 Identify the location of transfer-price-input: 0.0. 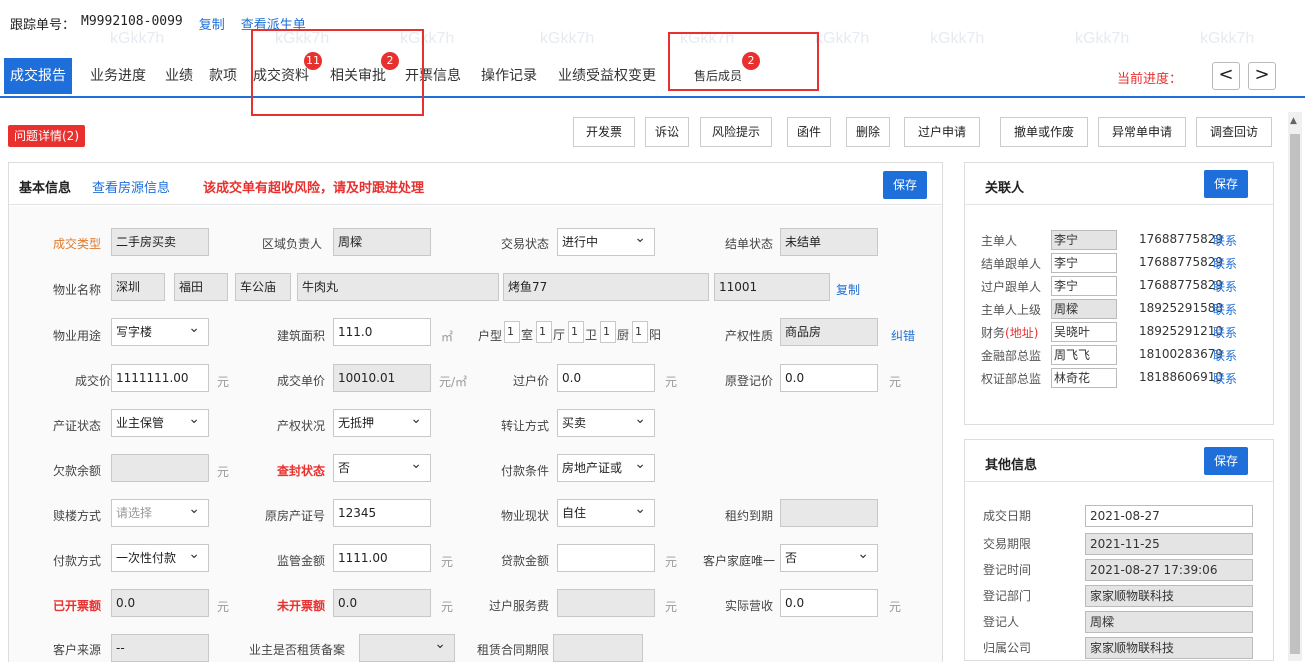
(606, 378).